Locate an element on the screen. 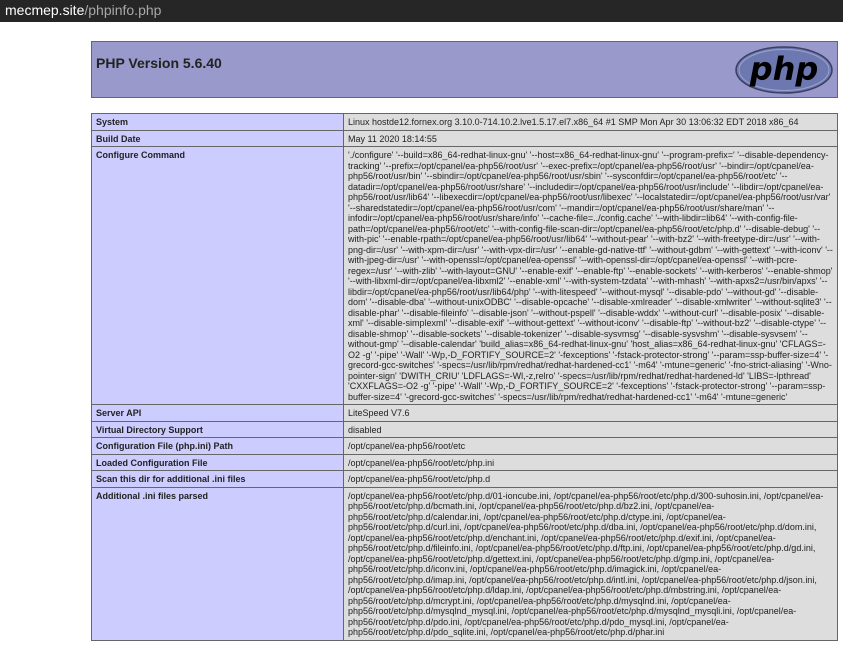 Image resolution: width=843 pixels, height=658 pixels. version-header: PHP Version 5.6.40 php is located at coordinates (464, 69).